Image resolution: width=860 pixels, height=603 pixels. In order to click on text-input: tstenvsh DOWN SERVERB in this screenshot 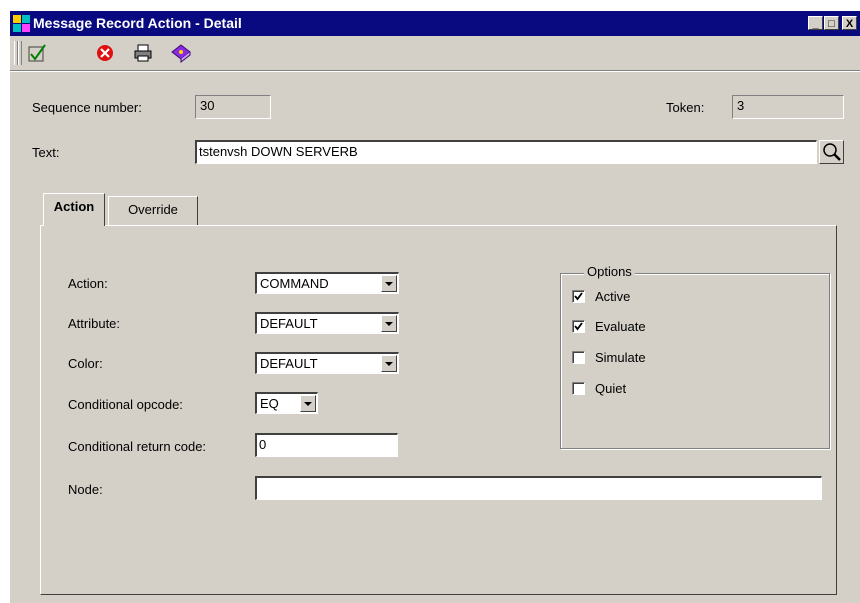, I will do `click(506, 152)`.